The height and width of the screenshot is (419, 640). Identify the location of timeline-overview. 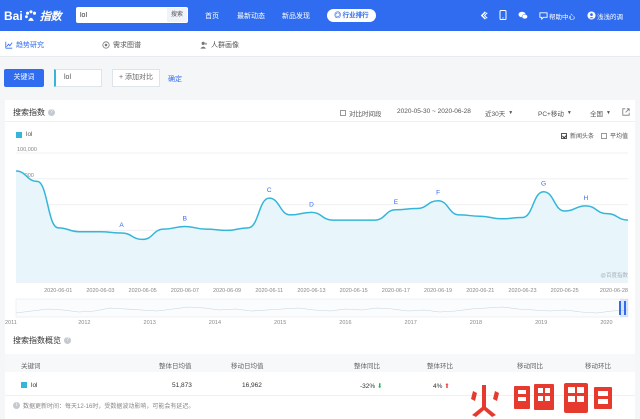
(322, 308).